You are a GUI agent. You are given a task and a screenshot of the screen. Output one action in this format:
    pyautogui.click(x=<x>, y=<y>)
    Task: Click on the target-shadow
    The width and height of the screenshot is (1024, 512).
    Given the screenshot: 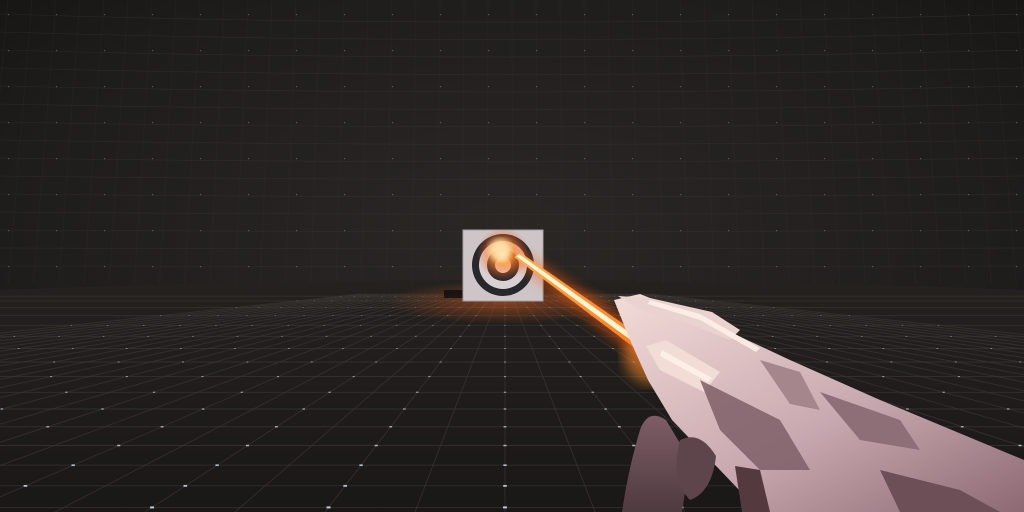 What is the action you would take?
    pyautogui.click(x=454, y=294)
    